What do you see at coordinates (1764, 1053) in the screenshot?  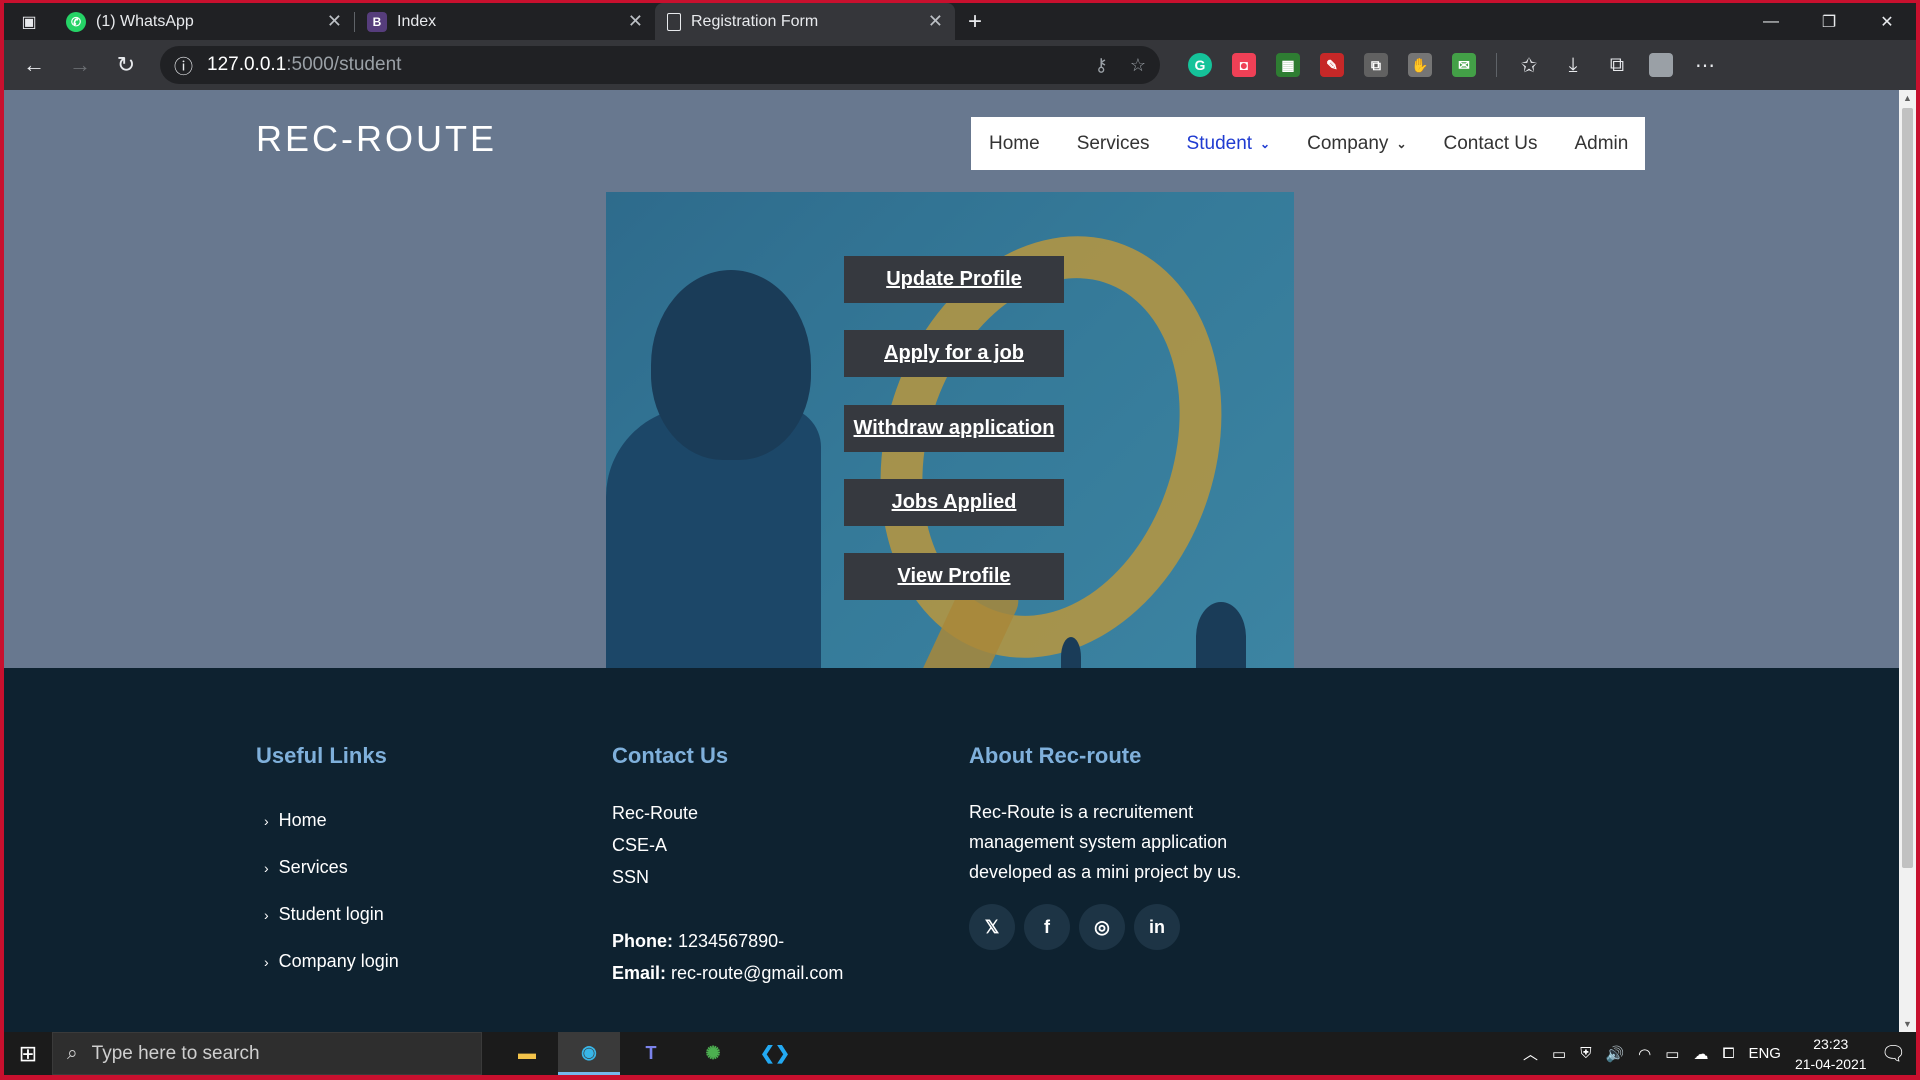 I see `language-indicator: ENG` at bounding box center [1764, 1053].